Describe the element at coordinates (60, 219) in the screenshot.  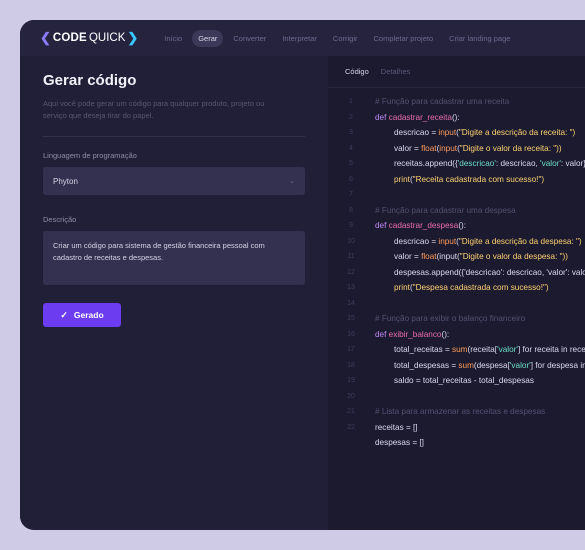
I see `description-label: Descrição` at that location.